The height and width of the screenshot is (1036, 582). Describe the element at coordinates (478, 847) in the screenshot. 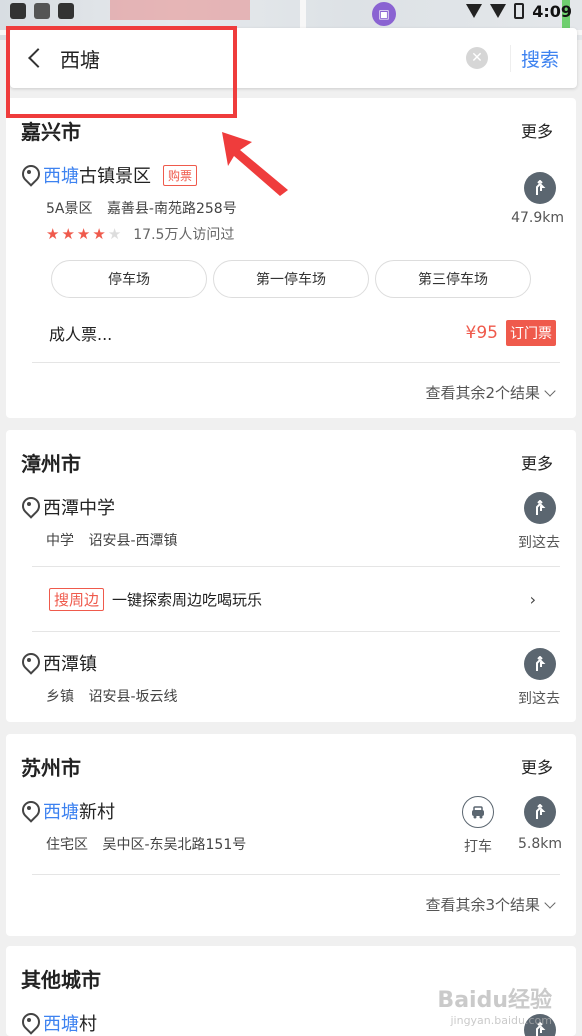

I see `taxi-label: 打车` at that location.